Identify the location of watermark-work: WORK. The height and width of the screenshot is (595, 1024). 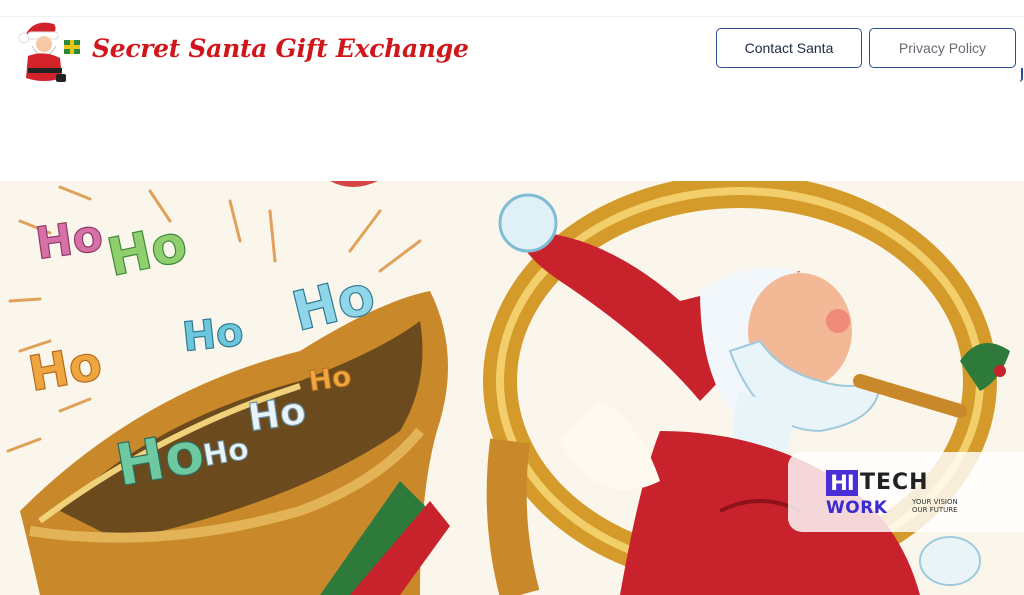
(857, 508).